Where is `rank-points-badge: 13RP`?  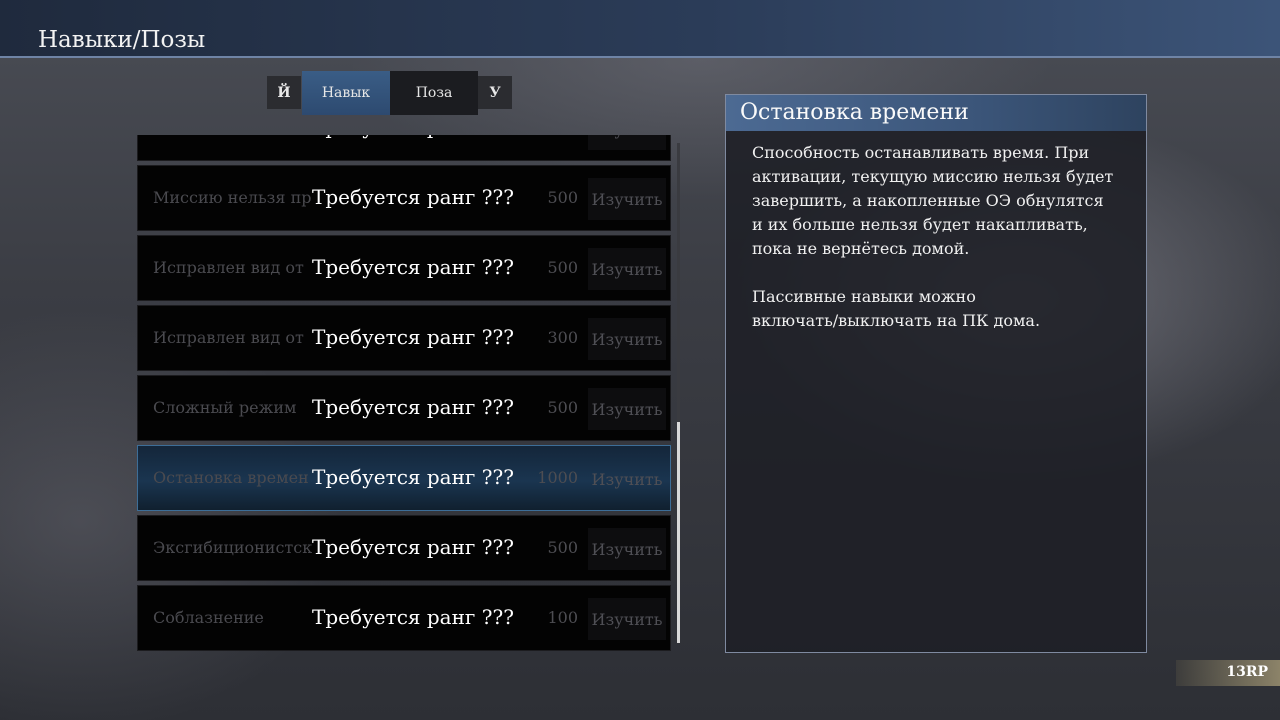 rank-points-badge: 13RP is located at coordinates (1228, 673).